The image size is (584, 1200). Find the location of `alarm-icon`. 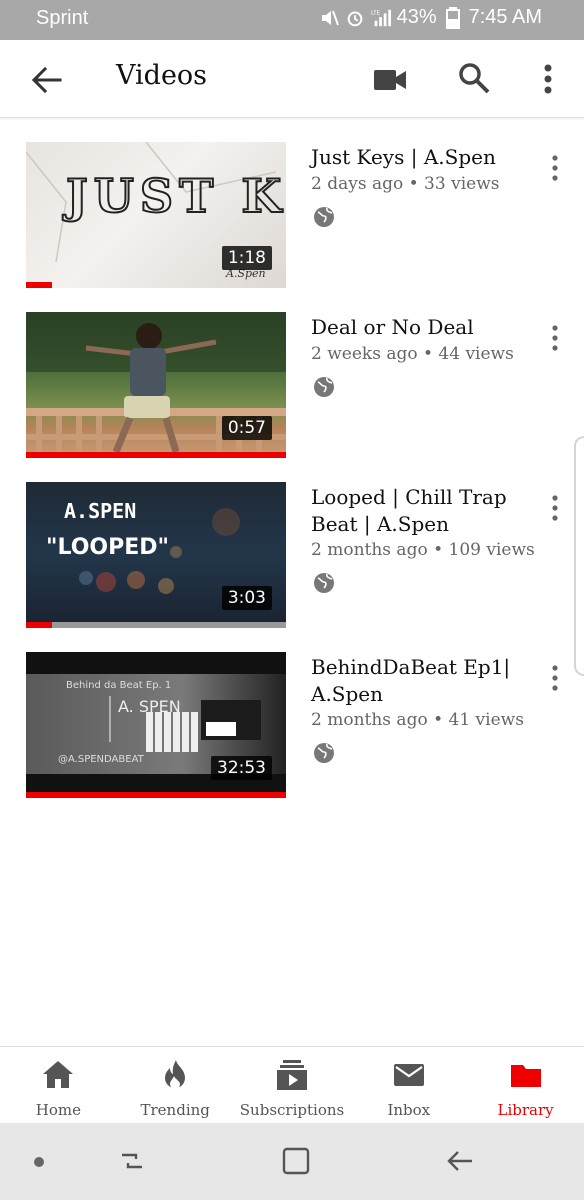

alarm-icon is located at coordinates (354, 18).